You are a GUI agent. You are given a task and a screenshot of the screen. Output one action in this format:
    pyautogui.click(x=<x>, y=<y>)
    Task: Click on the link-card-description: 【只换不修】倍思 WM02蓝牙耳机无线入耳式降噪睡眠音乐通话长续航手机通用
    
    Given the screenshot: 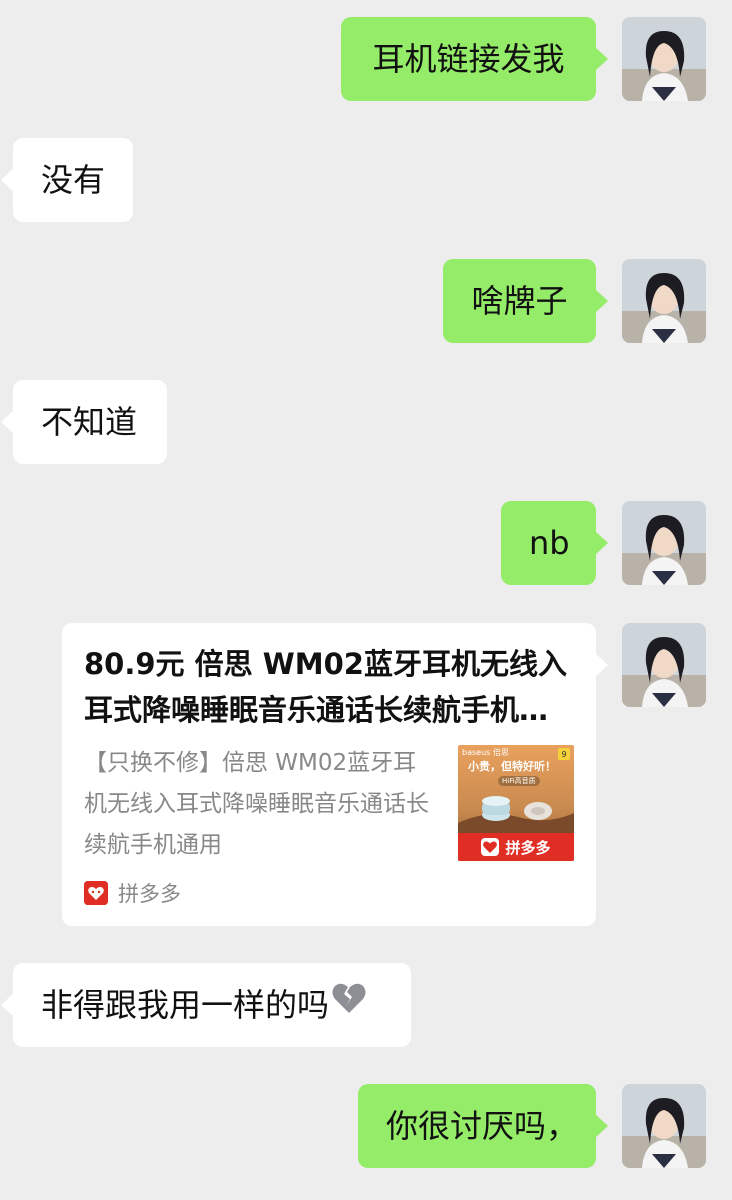 What is the action you would take?
    pyautogui.click(x=256, y=804)
    